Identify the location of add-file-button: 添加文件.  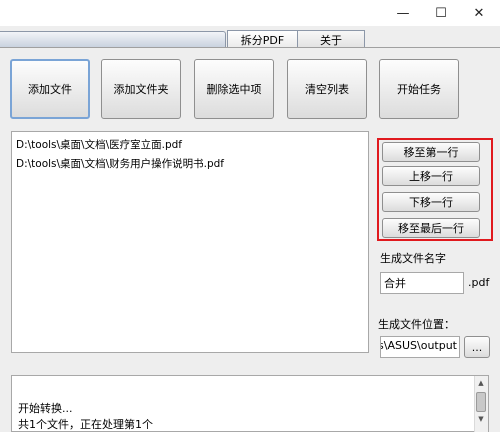
(50, 89).